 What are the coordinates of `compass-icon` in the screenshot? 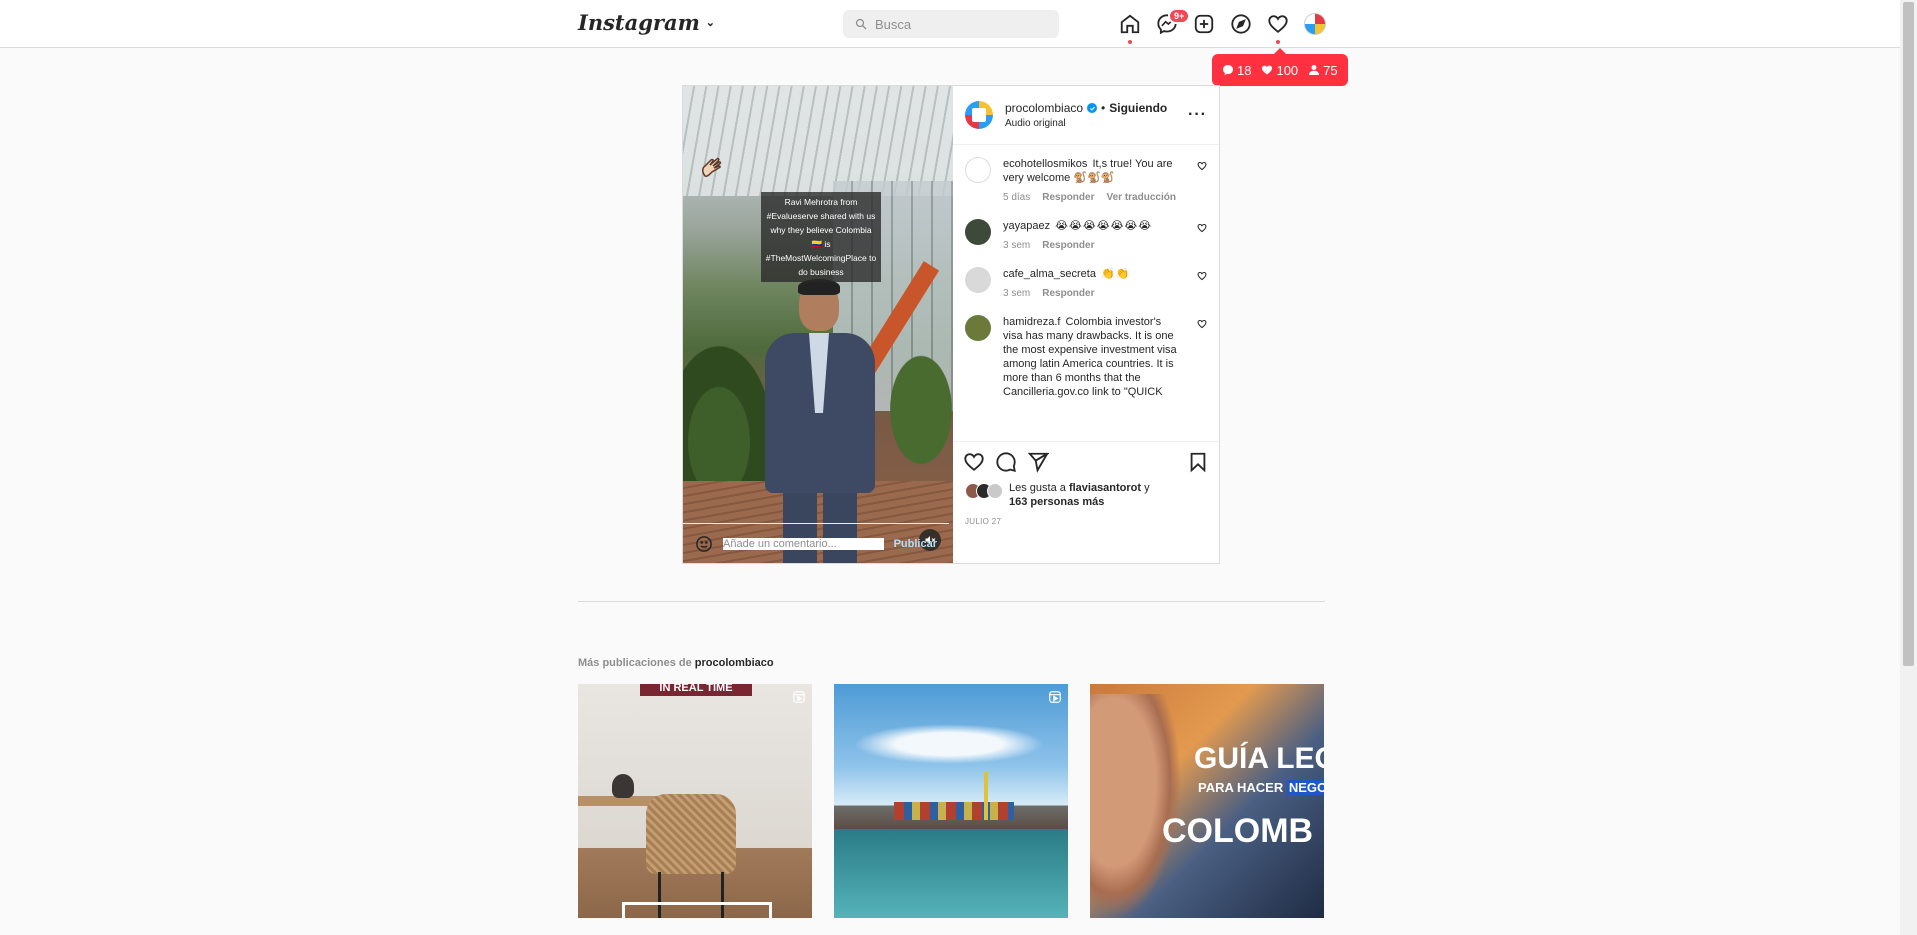 It's located at (1241, 24).